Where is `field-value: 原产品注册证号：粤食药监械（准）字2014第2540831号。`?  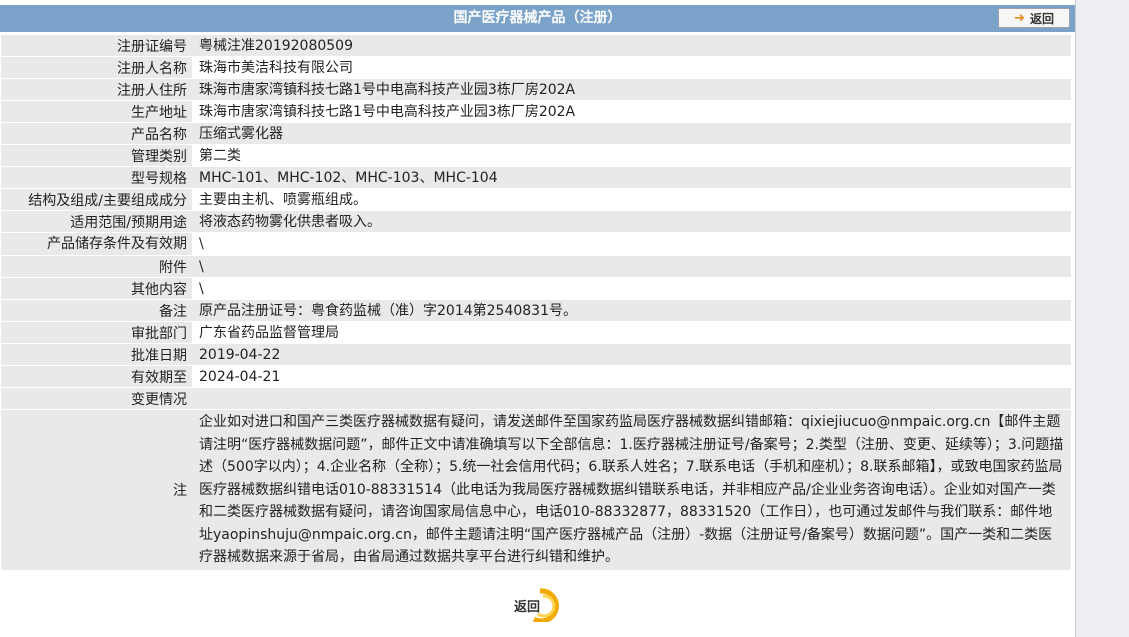 field-value: 原产品注册证号：粤食药监械（准）字2014第2540831号。 is located at coordinates (631, 310).